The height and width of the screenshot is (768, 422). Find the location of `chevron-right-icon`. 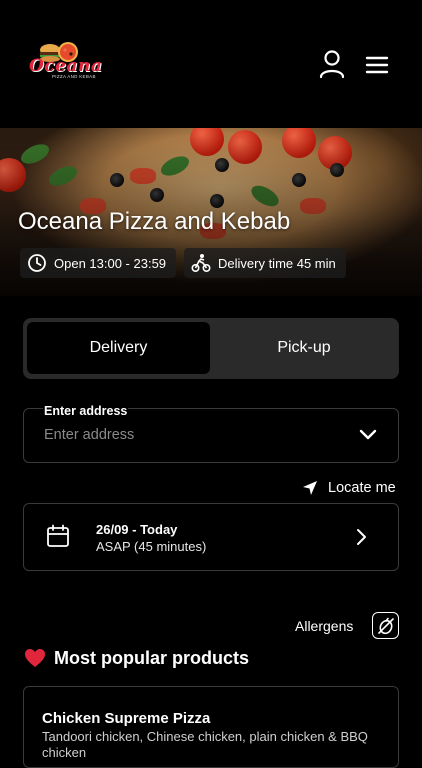

chevron-right-icon is located at coordinates (361, 537).